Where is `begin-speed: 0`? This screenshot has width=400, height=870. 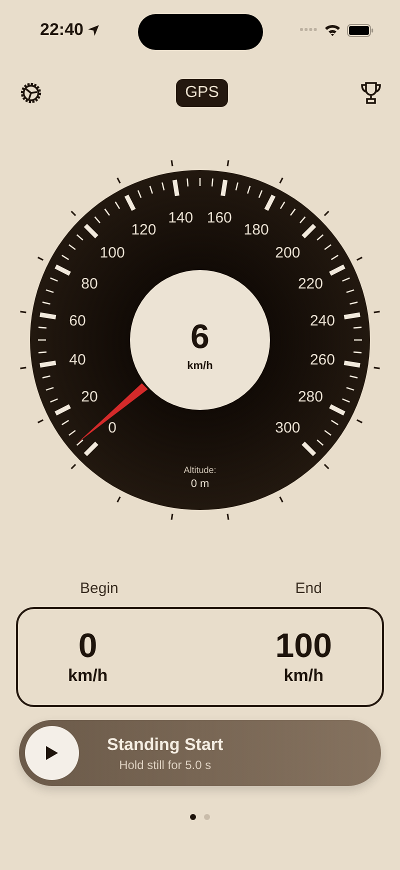 begin-speed: 0 is located at coordinates (88, 647).